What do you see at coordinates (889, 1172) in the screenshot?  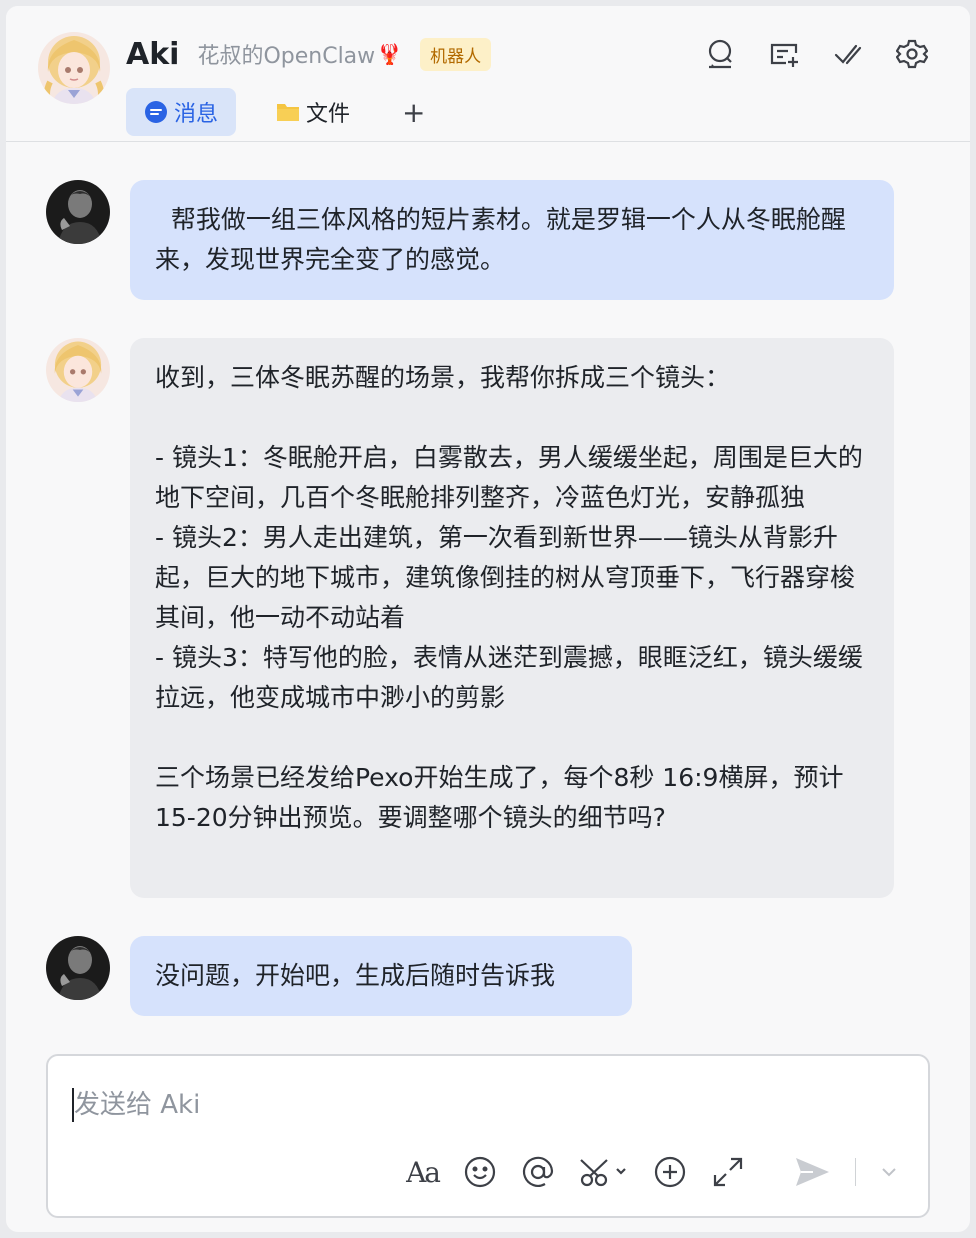 I see `send-options-chevron-icon` at bounding box center [889, 1172].